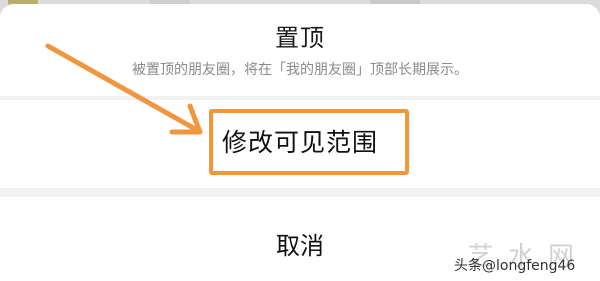  I want to click on watermark-text: 头条@longfeng46, so click(515, 266).